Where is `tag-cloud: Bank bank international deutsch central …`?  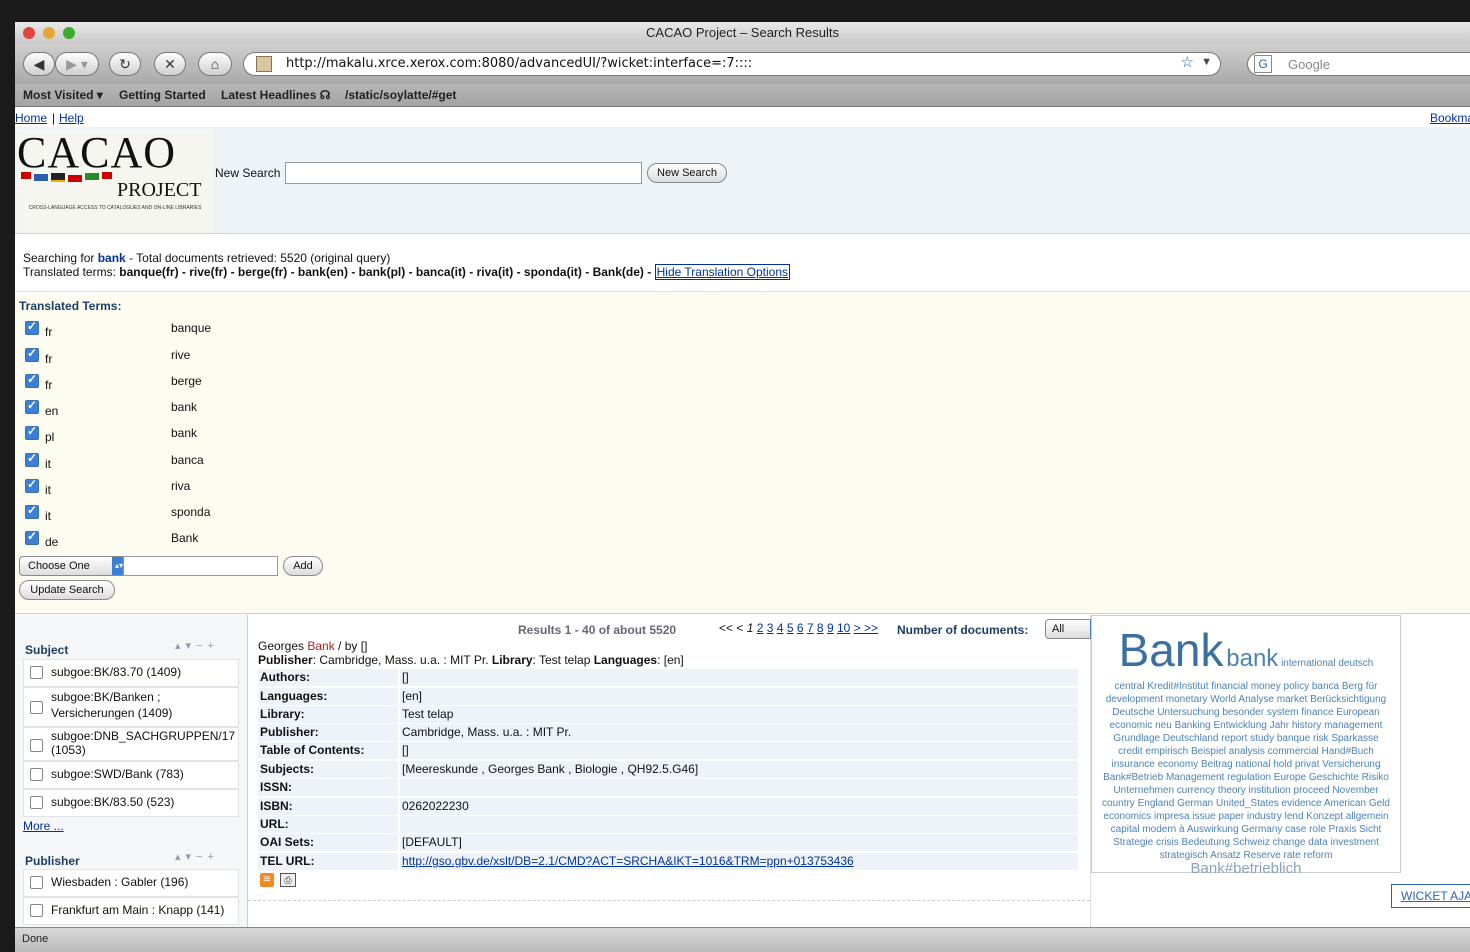
tag-cloud: Bank bank international deutsch central … is located at coordinates (1246, 745).